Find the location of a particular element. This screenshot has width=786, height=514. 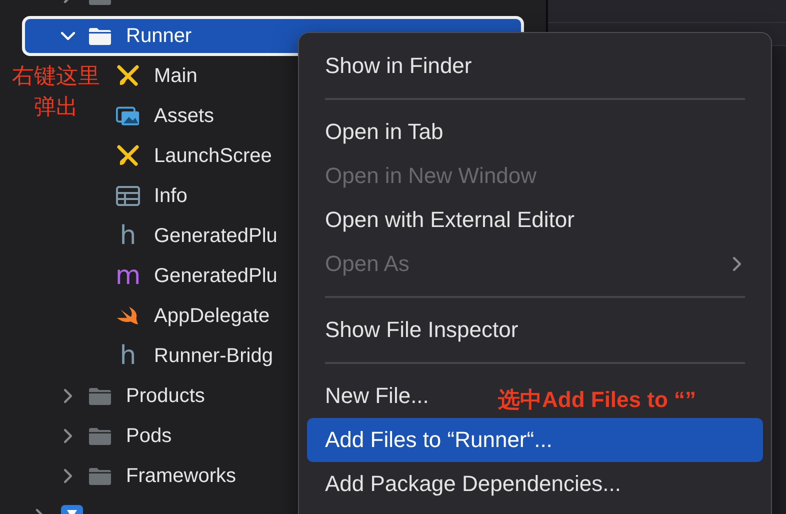

objc-file-icon: m is located at coordinates (128, 276).